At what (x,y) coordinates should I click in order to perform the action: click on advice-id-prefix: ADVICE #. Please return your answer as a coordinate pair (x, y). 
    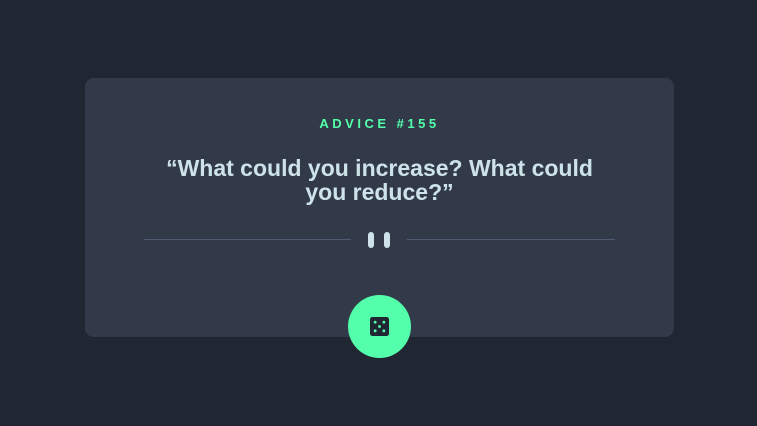
    Looking at the image, I should click on (363, 123).